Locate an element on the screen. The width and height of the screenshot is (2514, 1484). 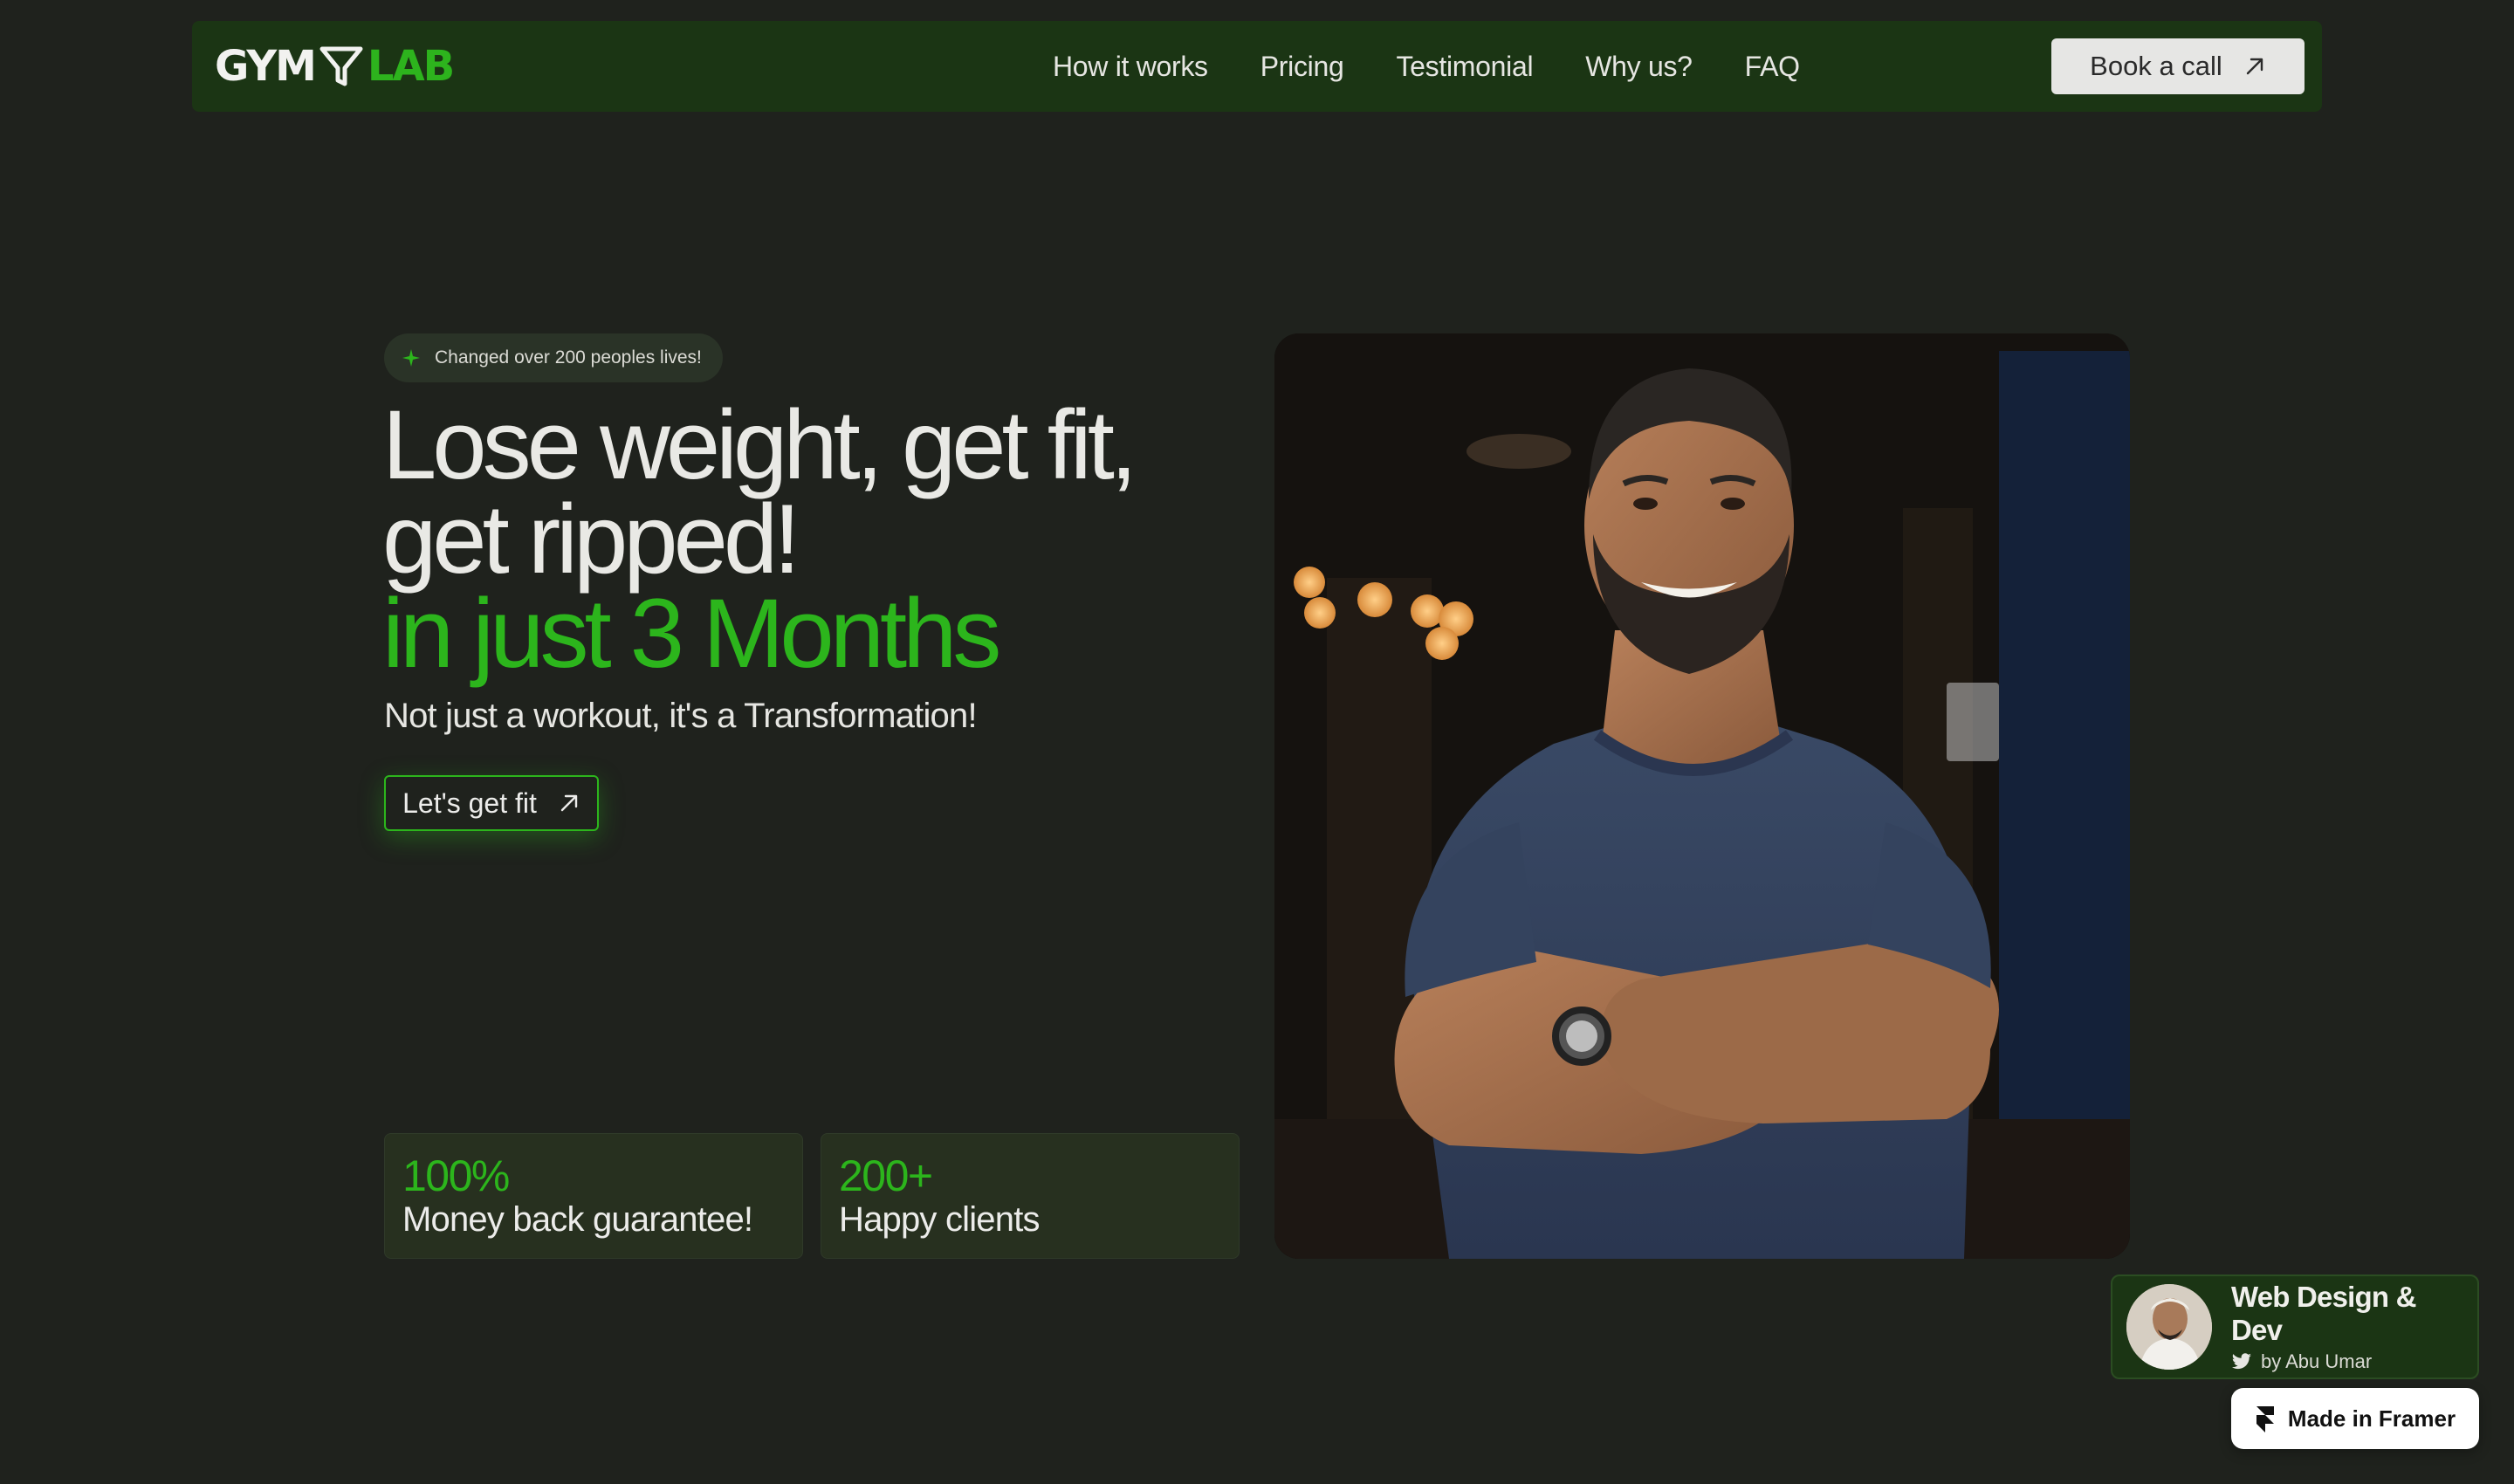
nav-link-how-it-works: How it works is located at coordinates (1131, 67).